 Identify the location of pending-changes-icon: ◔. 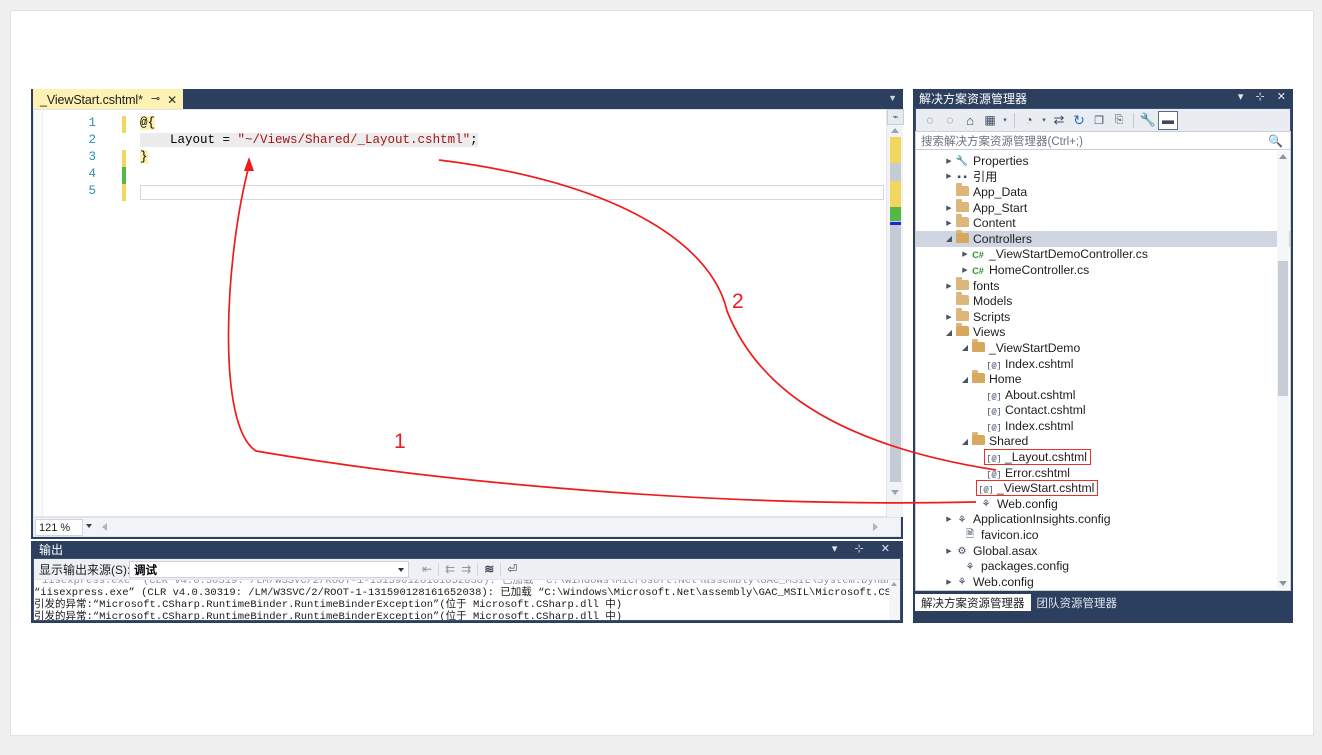
(1029, 120).